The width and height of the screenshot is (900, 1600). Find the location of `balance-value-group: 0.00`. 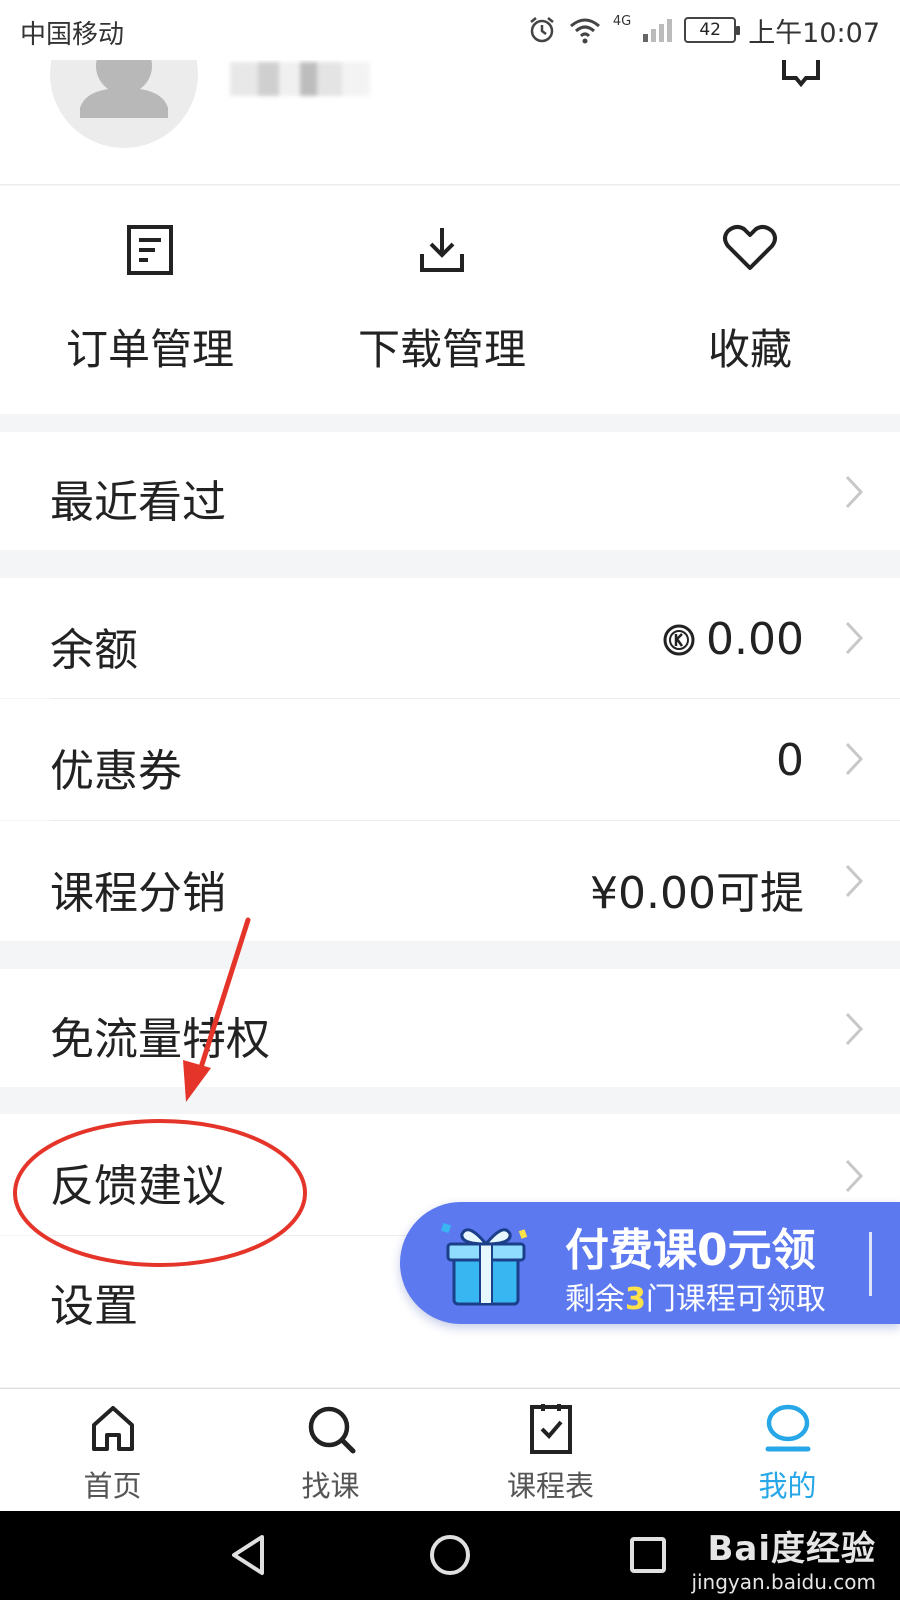

balance-value-group: 0.00 is located at coordinates (733, 639).